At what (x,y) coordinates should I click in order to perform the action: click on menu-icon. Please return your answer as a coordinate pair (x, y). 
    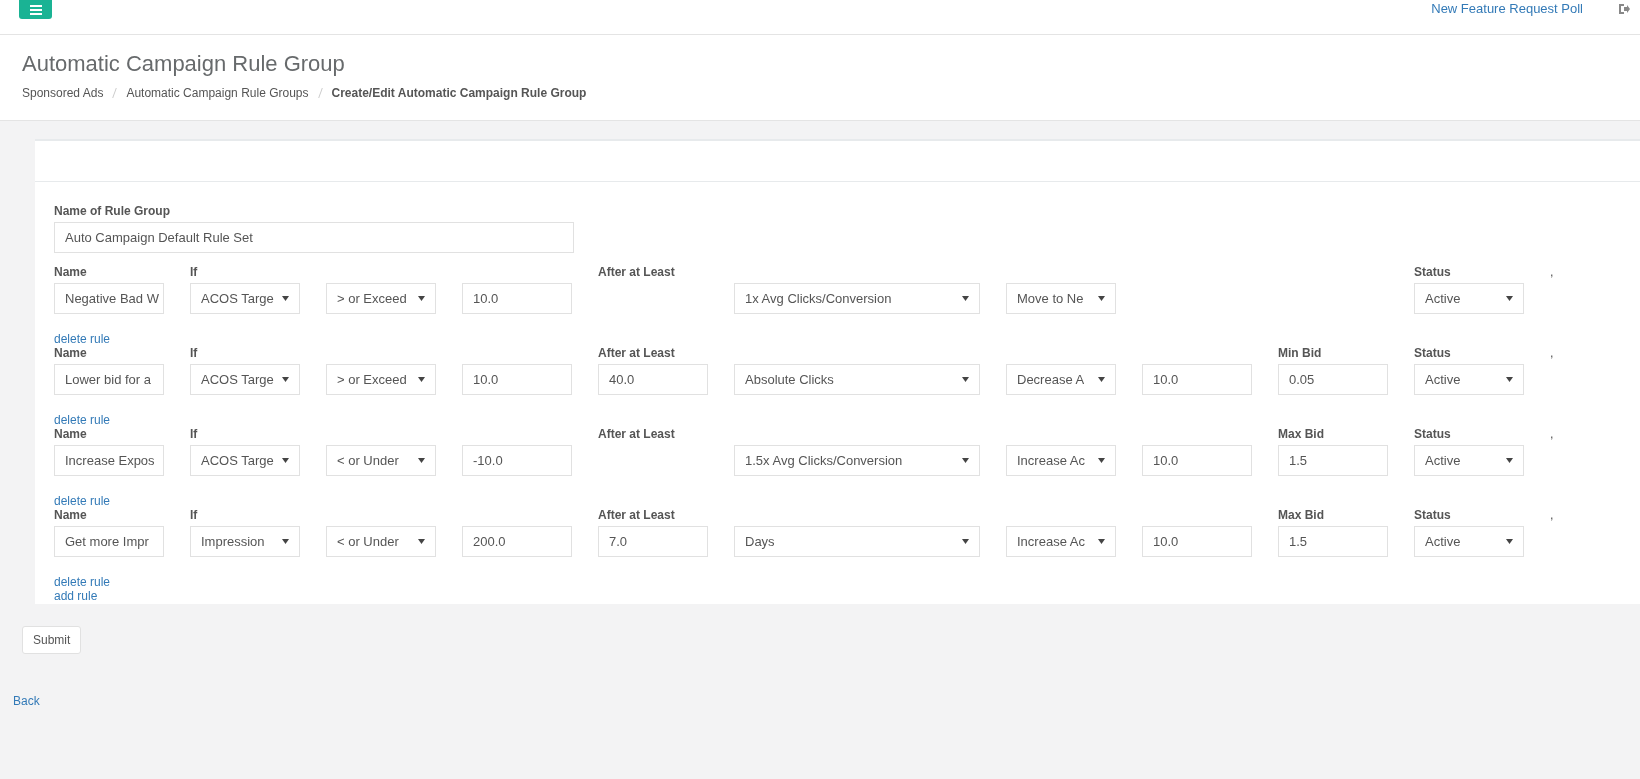
    Looking at the image, I should click on (35, 9).